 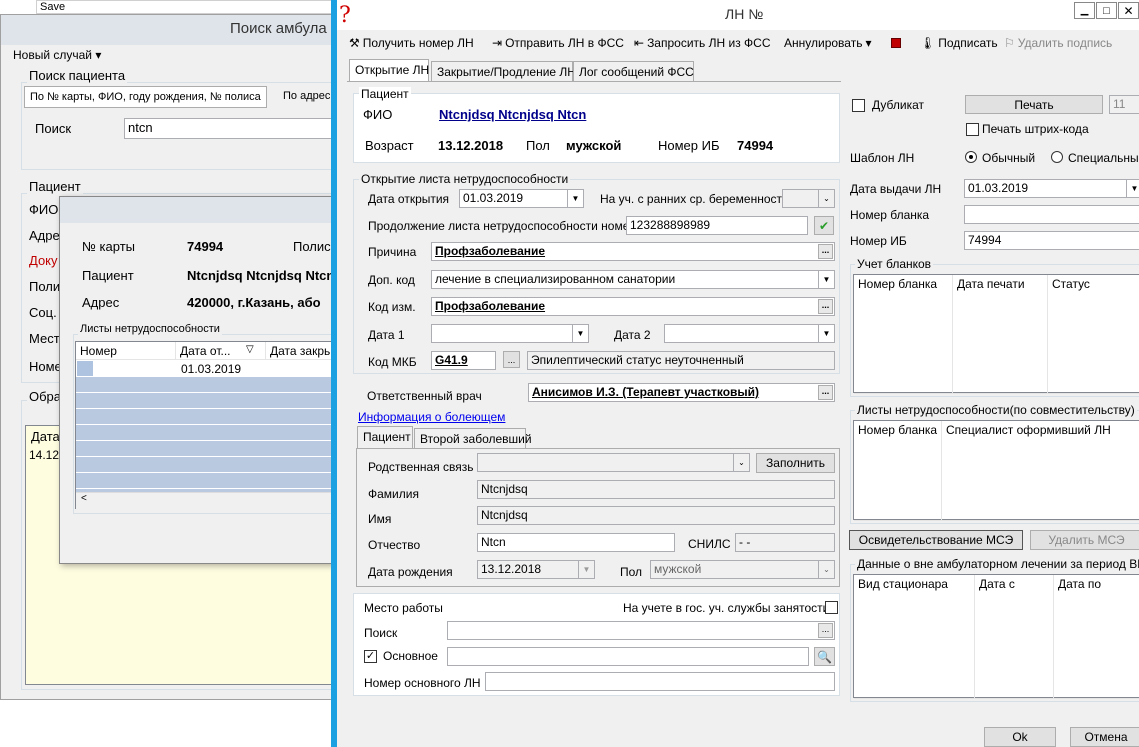 I want to click on sub-tab-patient: Пациент, so click(x=385, y=437).